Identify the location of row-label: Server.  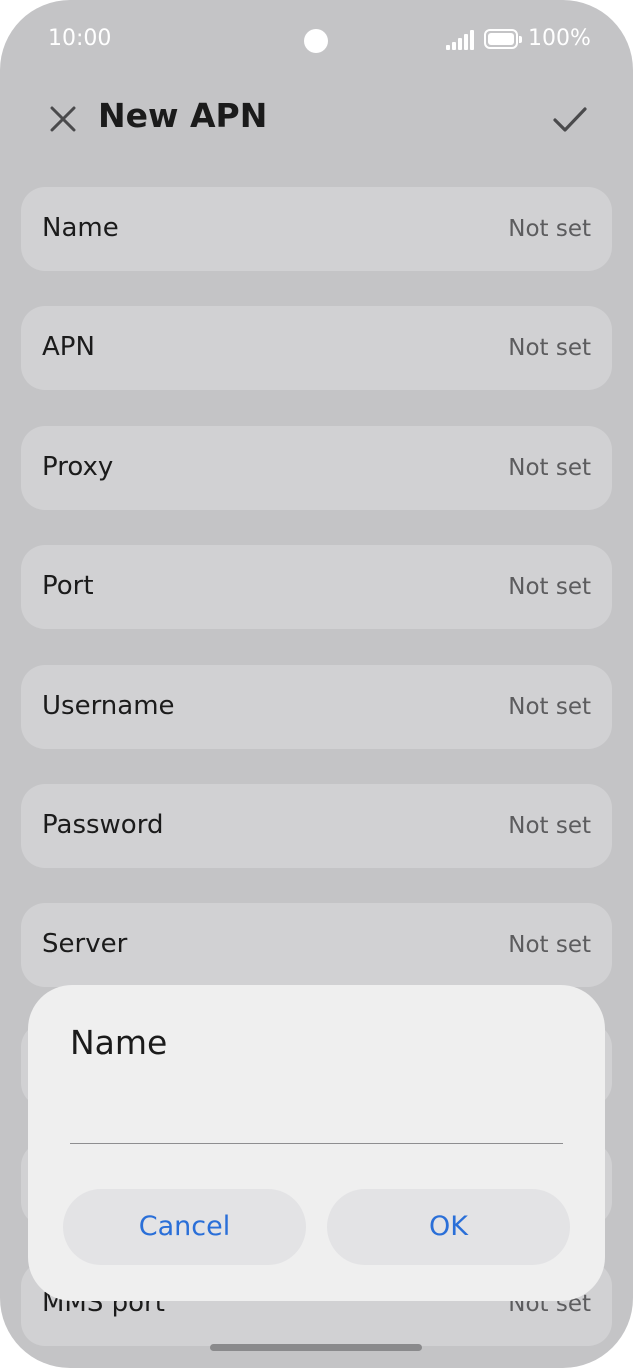
(85, 944).